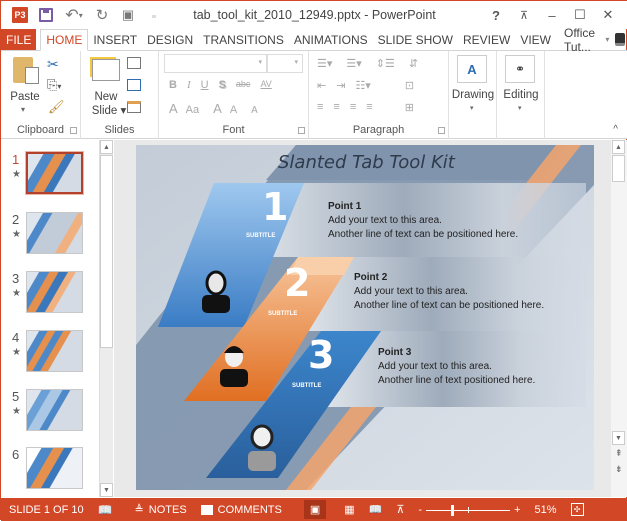 Image resolution: width=627 pixels, height=521 pixels. Describe the element at coordinates (134, 85) in the screenshot. I see `reset-icon` at that location.